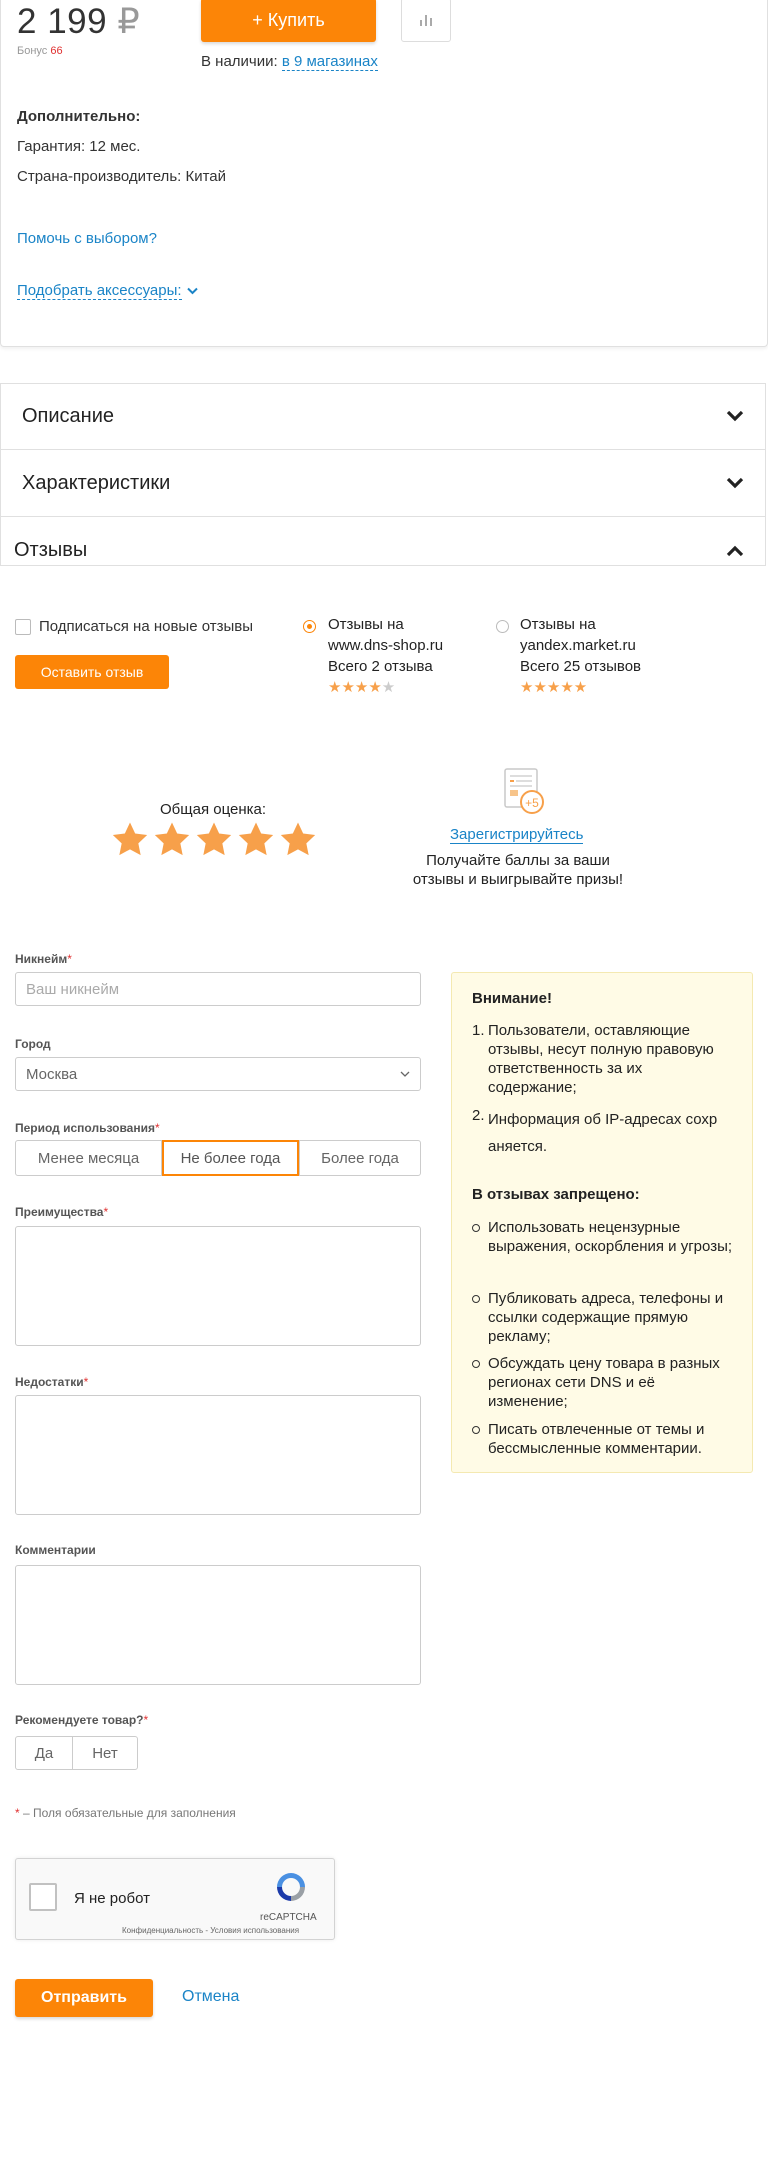  Describe the element at coordinates (218, 989) in the screenshot. I see `nickname-input: Ваш никнейм` at that location.